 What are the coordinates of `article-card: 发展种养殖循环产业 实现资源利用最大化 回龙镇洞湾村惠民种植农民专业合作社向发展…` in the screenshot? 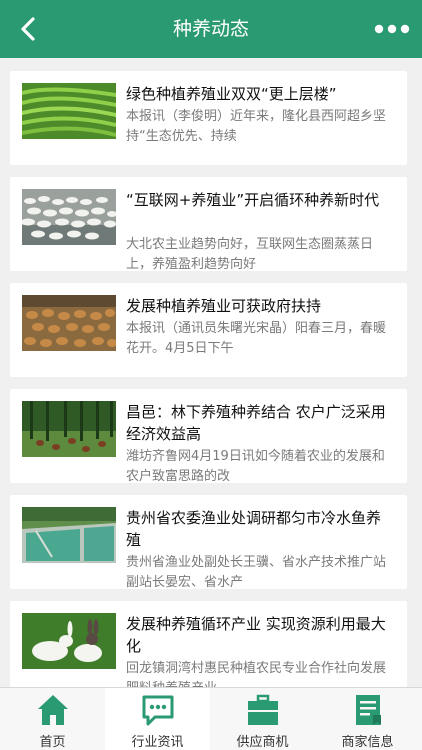 It's located at (208, 648).